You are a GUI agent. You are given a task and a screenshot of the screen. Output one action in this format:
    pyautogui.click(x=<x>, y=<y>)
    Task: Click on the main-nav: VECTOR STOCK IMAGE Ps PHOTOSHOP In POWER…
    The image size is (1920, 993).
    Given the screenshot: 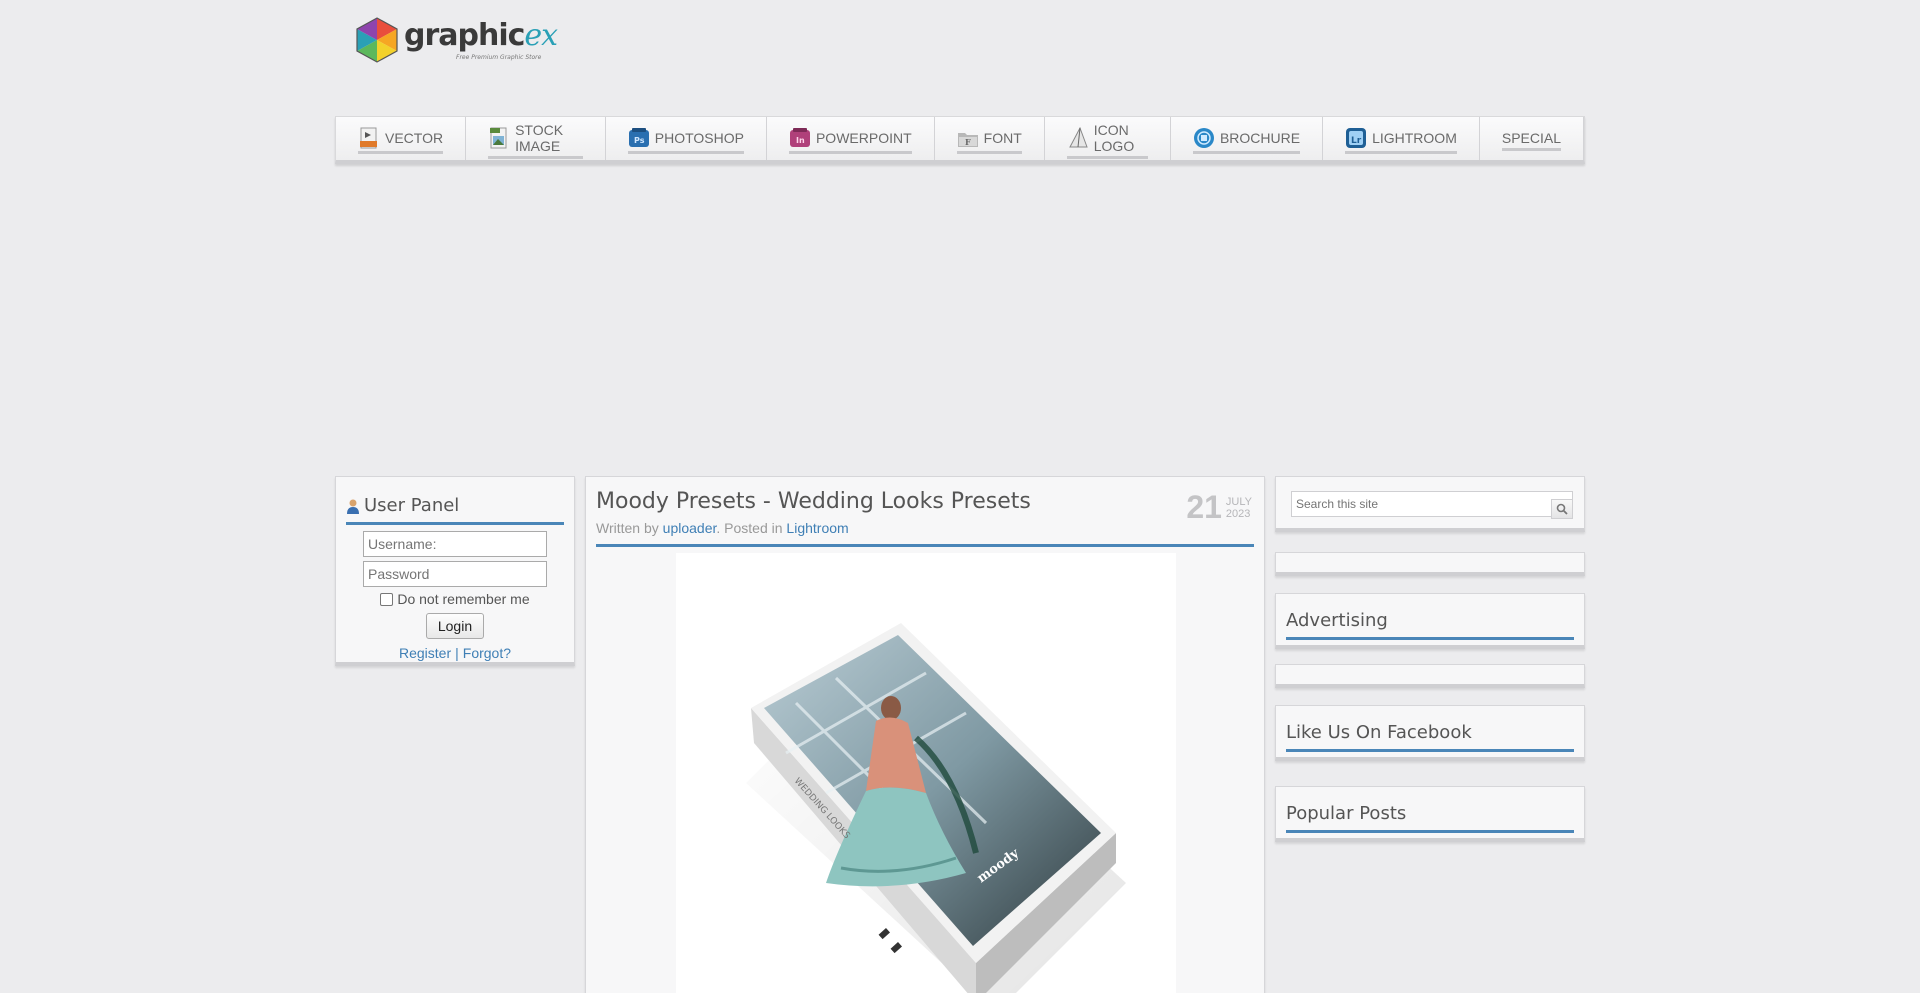 What is the action you would take?
    pyautogui.click(x=960, y=140)
    